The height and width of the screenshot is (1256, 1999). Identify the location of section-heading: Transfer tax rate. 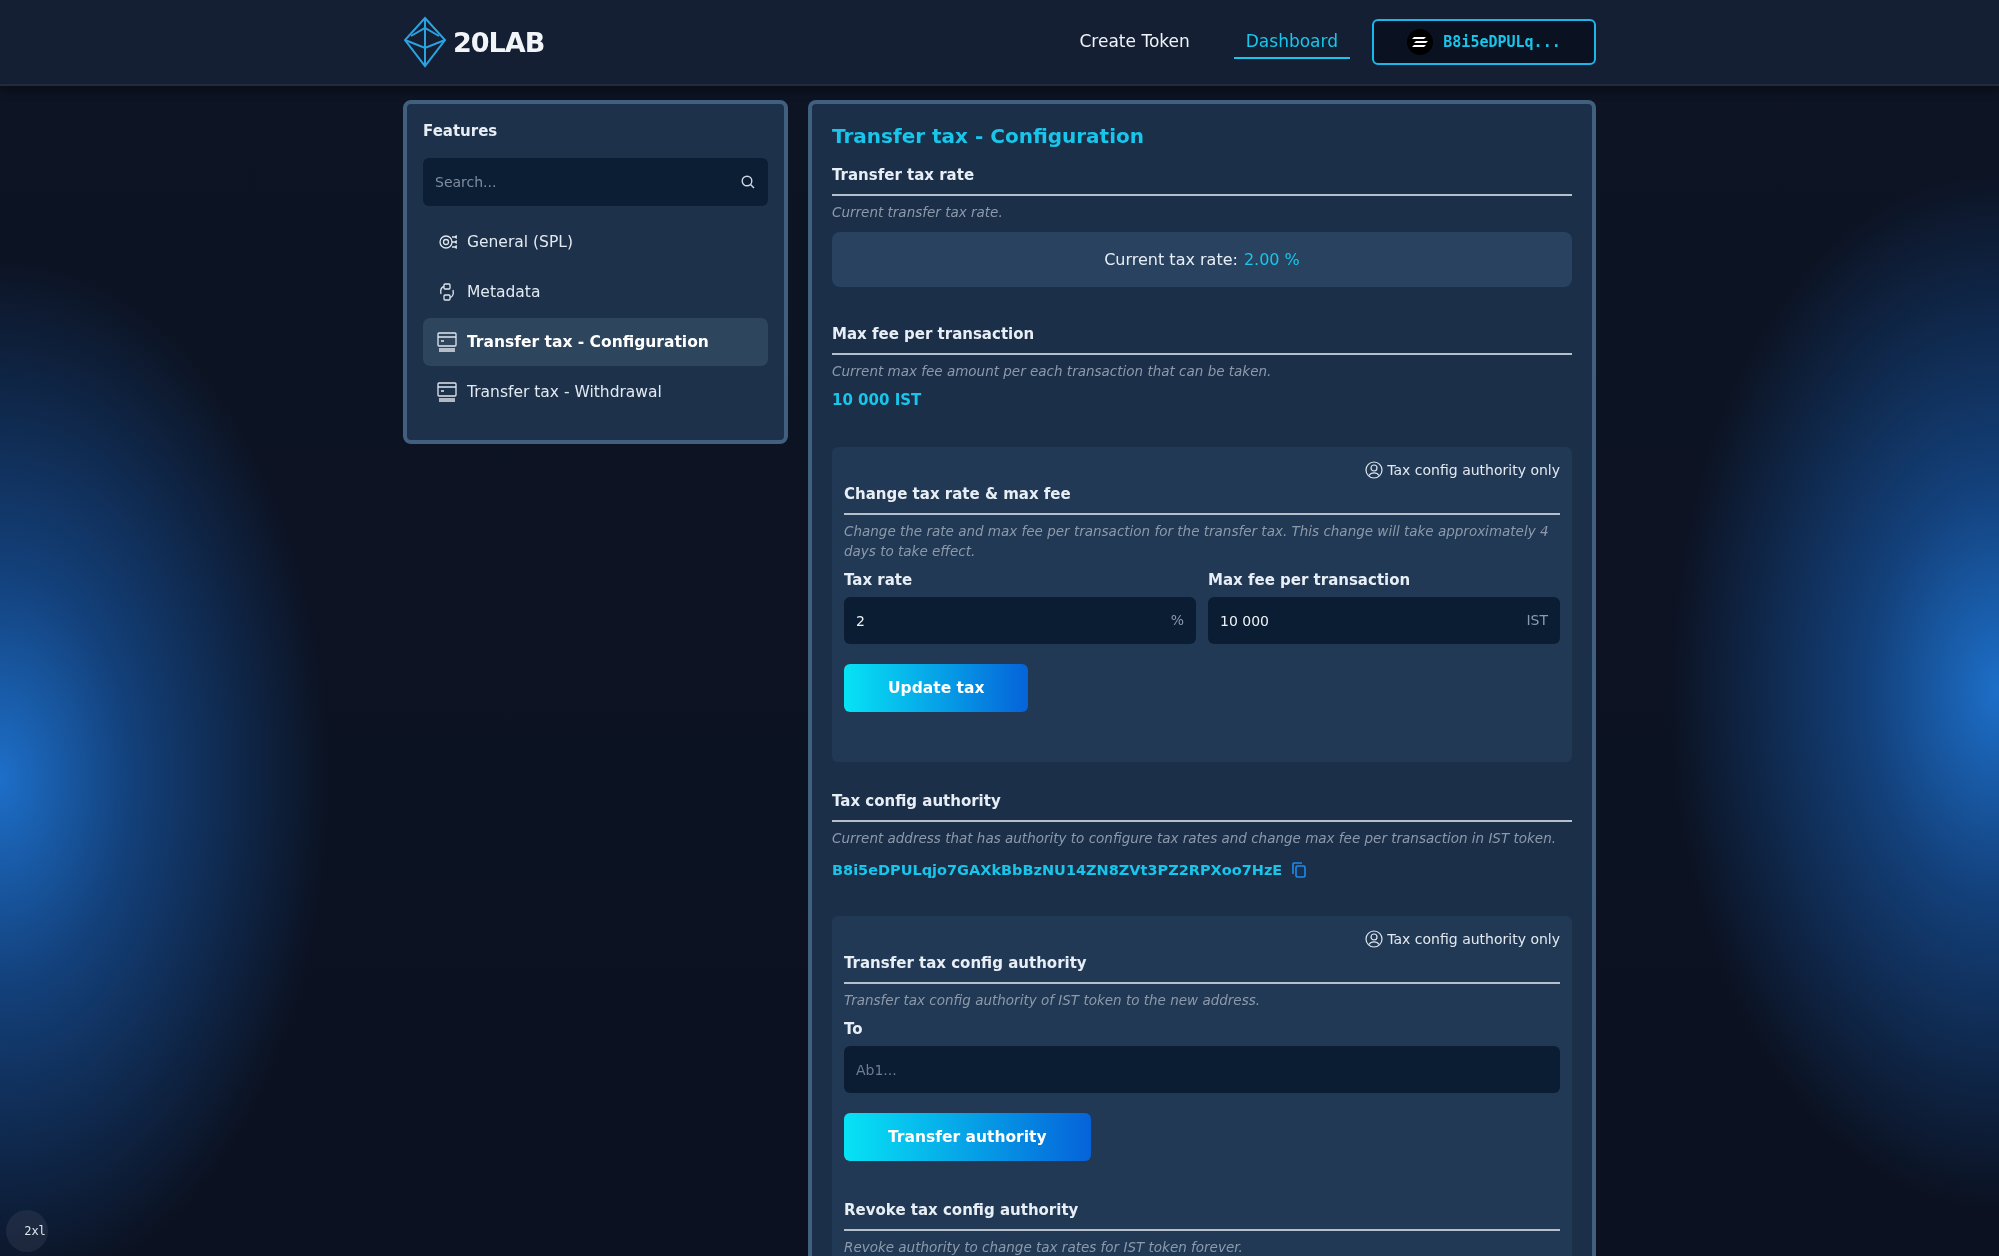
(1202, 181).